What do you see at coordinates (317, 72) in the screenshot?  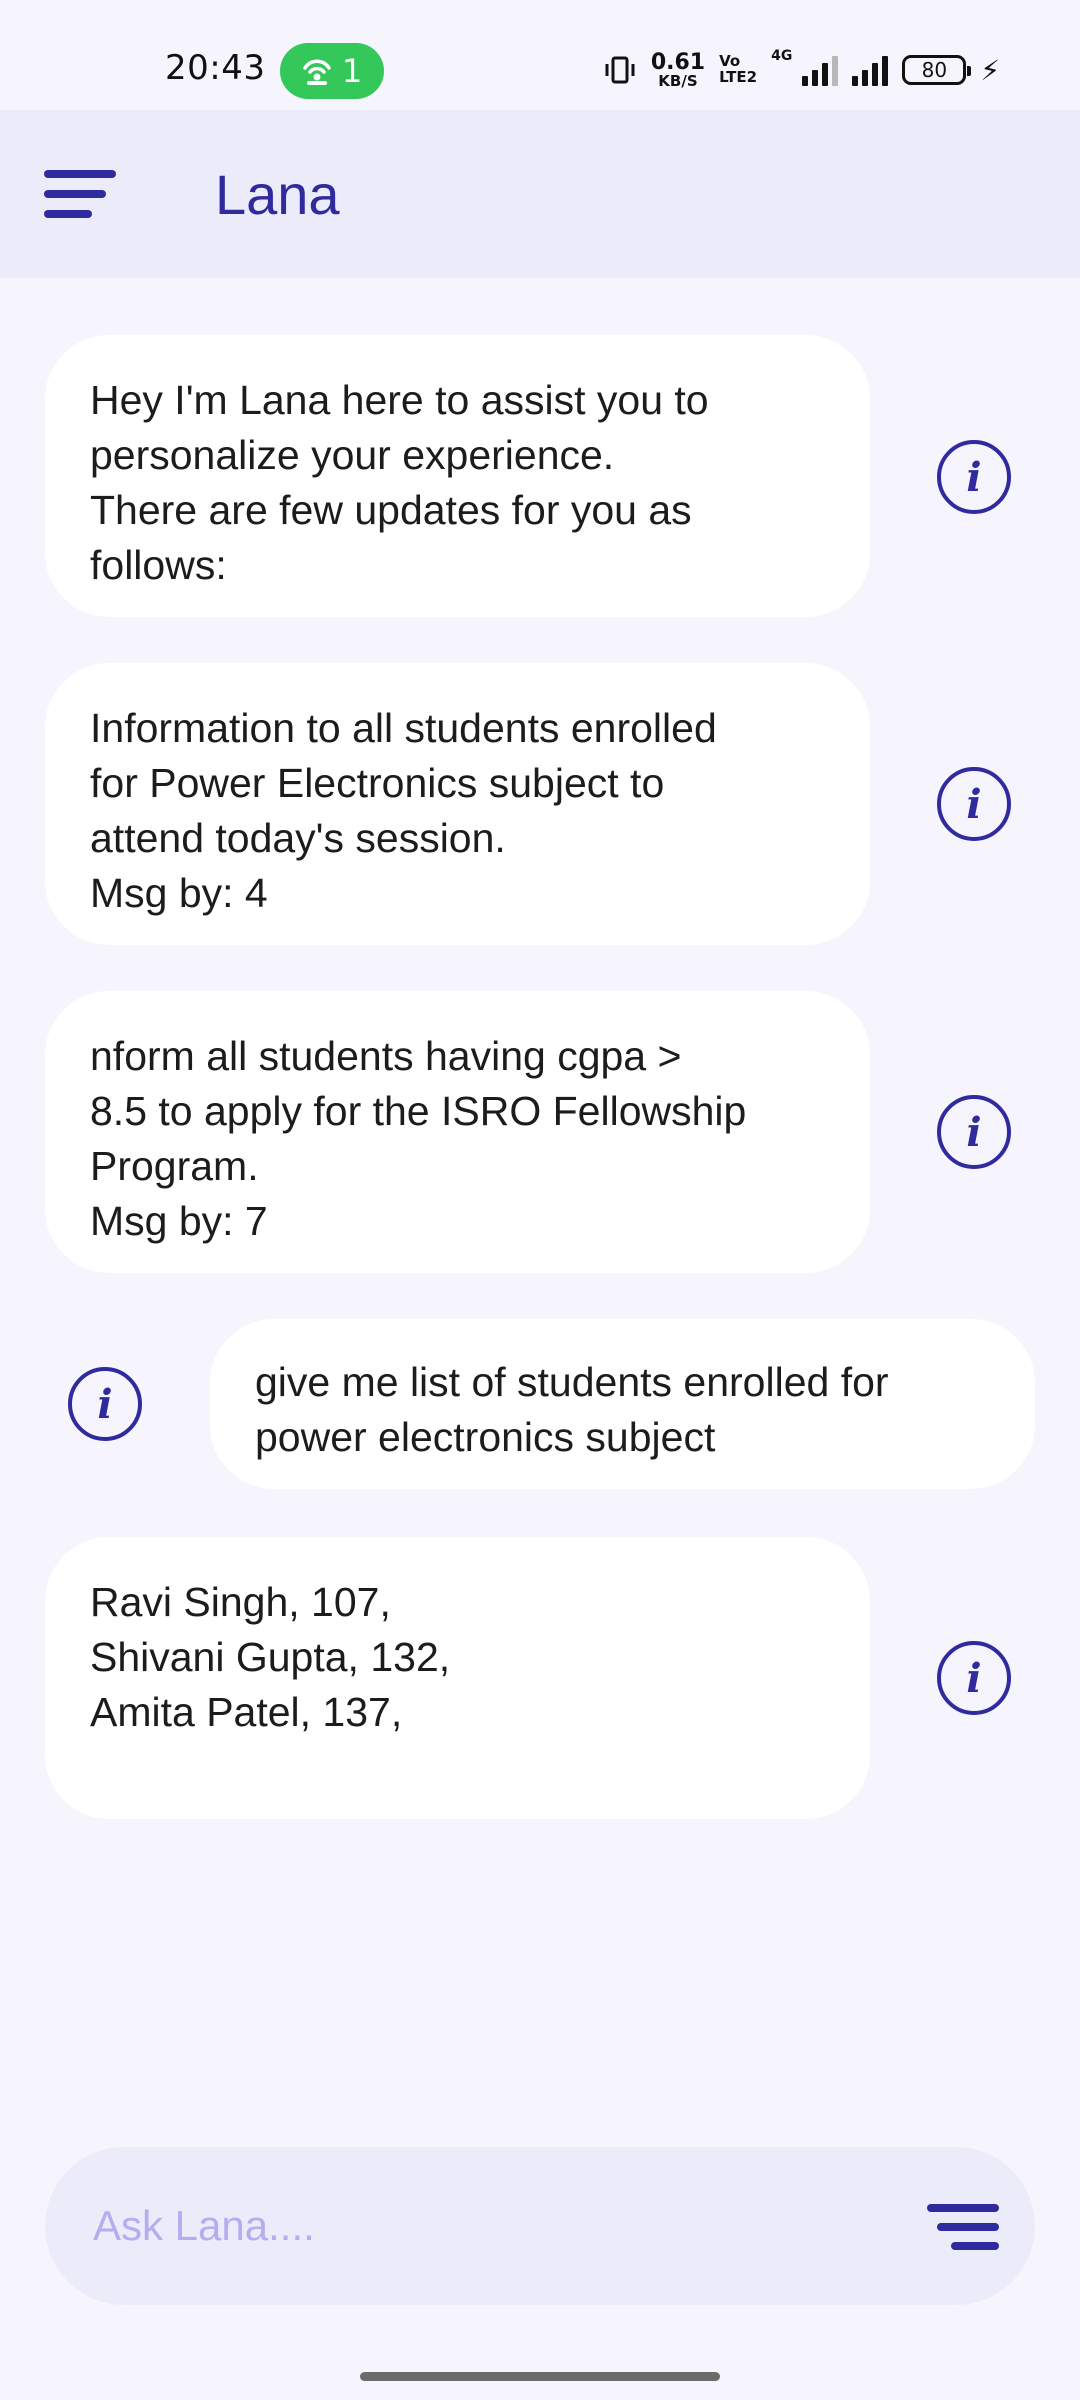 I see `hotspot-icon` at bounding box center [317, 72].